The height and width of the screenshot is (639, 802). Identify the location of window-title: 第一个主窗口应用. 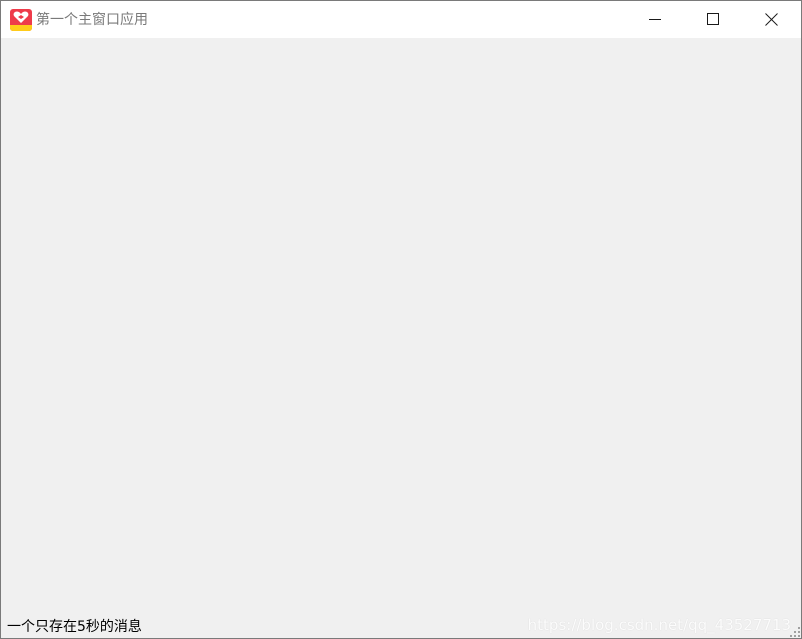
(92, 20).